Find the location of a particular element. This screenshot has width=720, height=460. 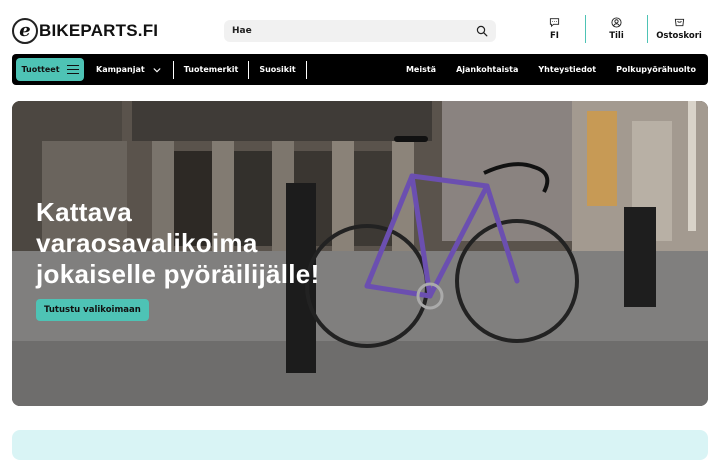

nav-item-label: Polkupyörähuolto is located at coordinates (656, 69).